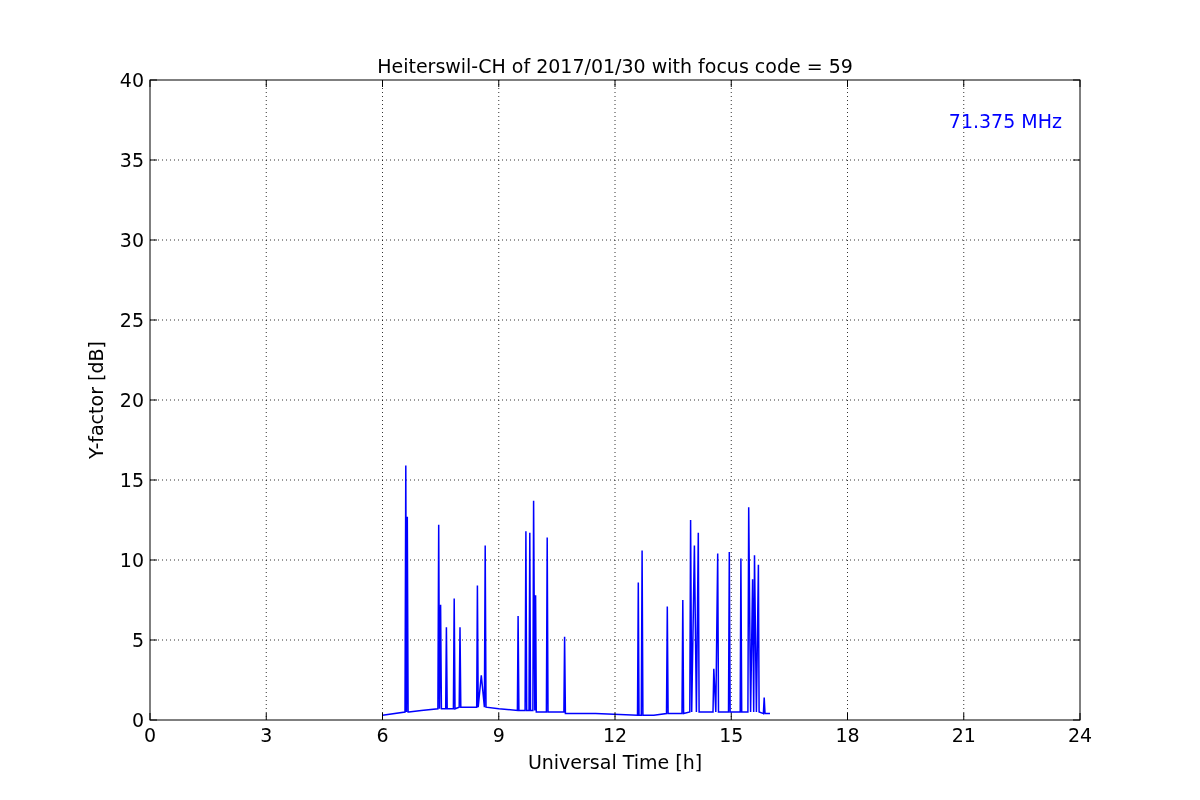 The image size is (1200, 800). I want to click on y-tick-label: 15, so click(131, 480).